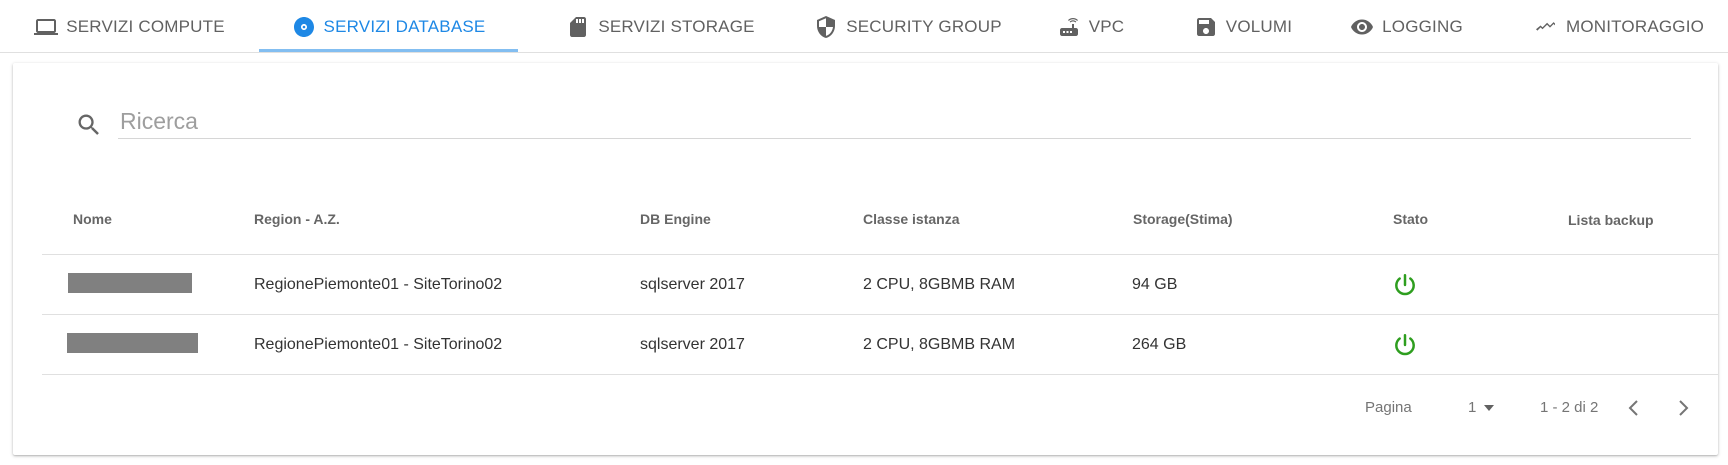 The width and height of the screenshot is (1728, 465). What do you see at coordinates (911, 219) in the screenshot?
I see `column-header-classe-istanza: Classe istanza` at bounding box center [911, 219].